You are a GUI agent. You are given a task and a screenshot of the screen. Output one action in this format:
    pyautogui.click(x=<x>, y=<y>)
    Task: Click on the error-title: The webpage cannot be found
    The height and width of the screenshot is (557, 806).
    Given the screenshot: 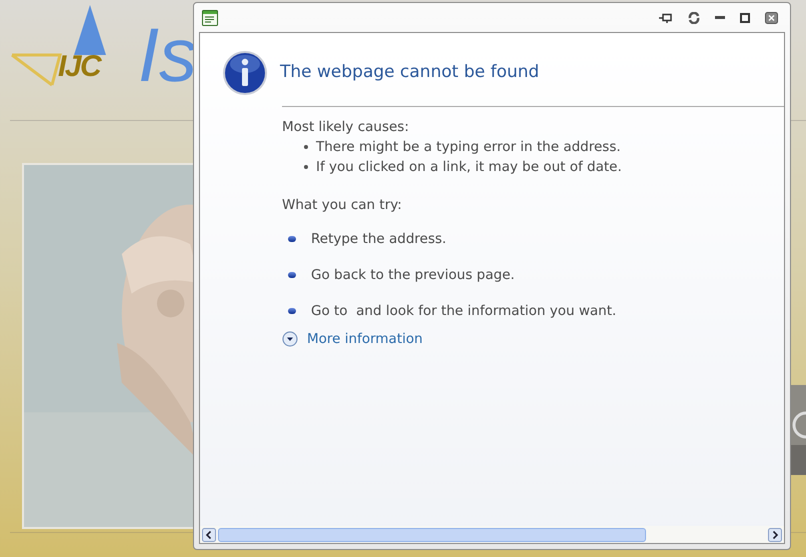 What is the action you would take?
    pyautogui.click(x=410, y=72)
    